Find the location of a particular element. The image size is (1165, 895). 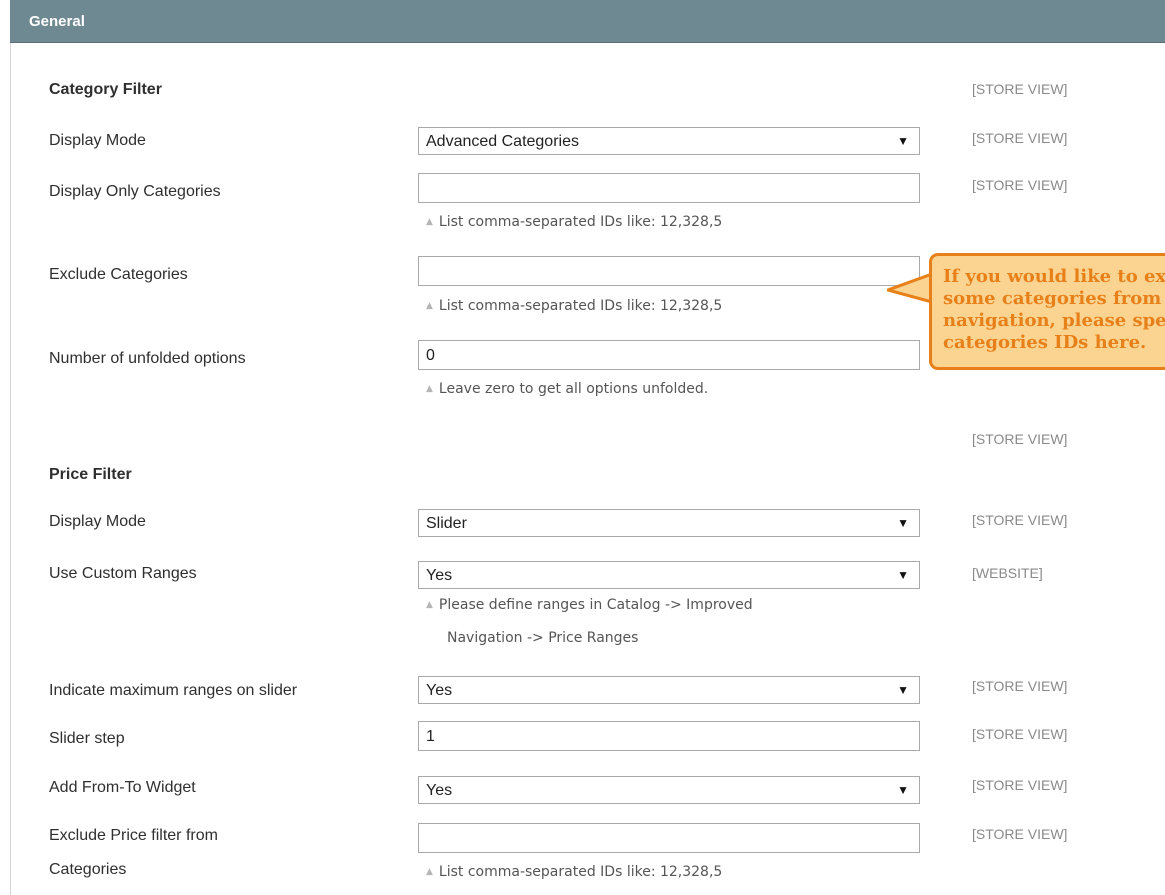

price-filter-heading: Price Filter is located at coordinates (90, 474).